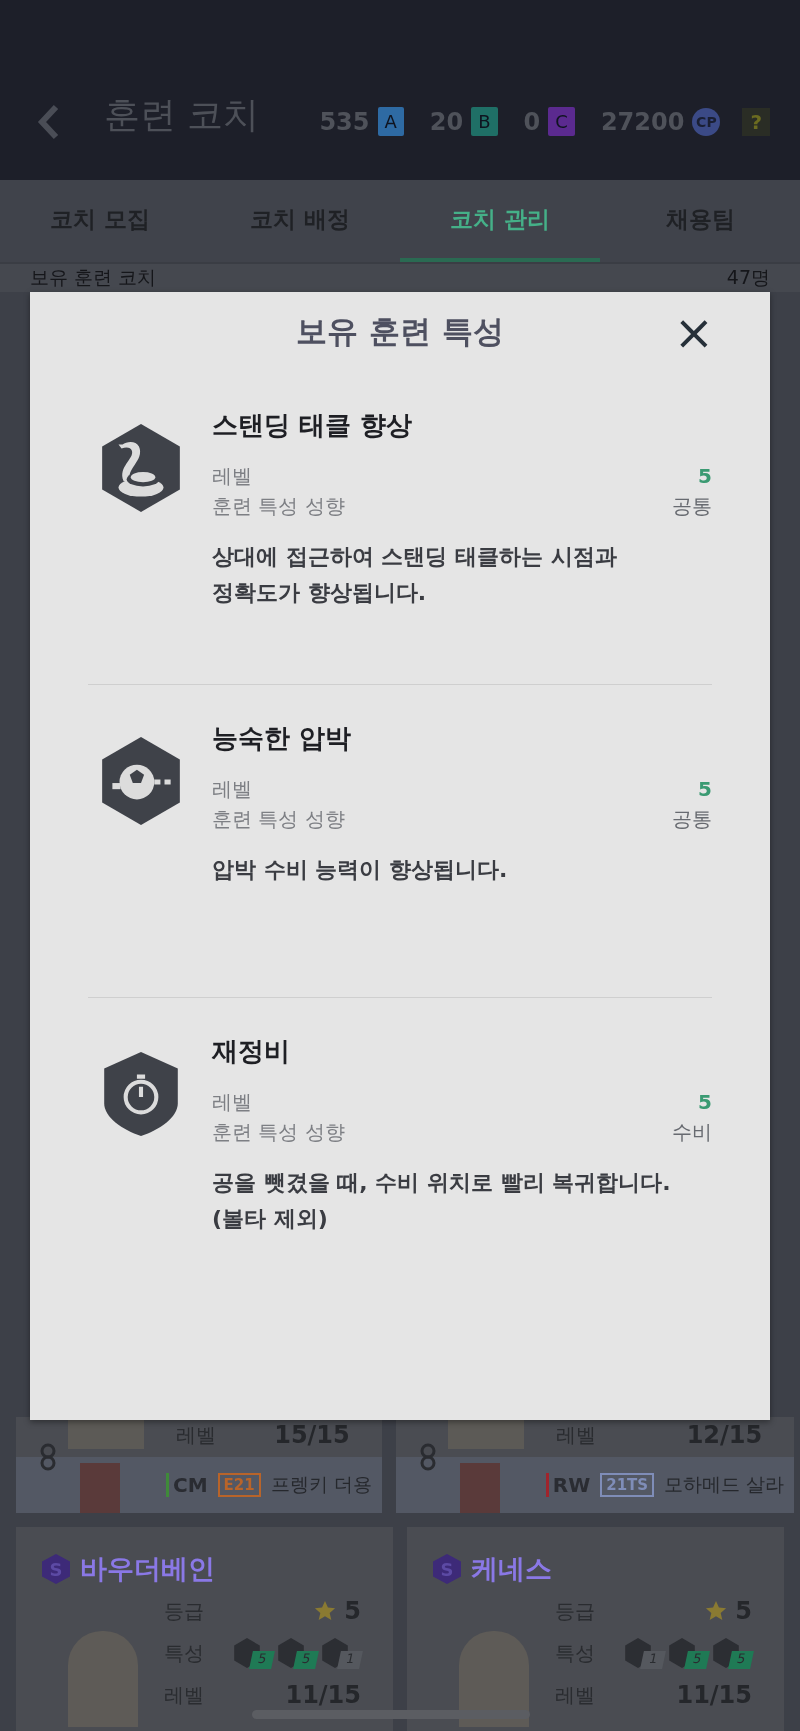 This screenshot has width=800, height=1731. Describe the element at coordinates (692, 1132) in the screenshot. I see `tendency-value: 수비` at that location.